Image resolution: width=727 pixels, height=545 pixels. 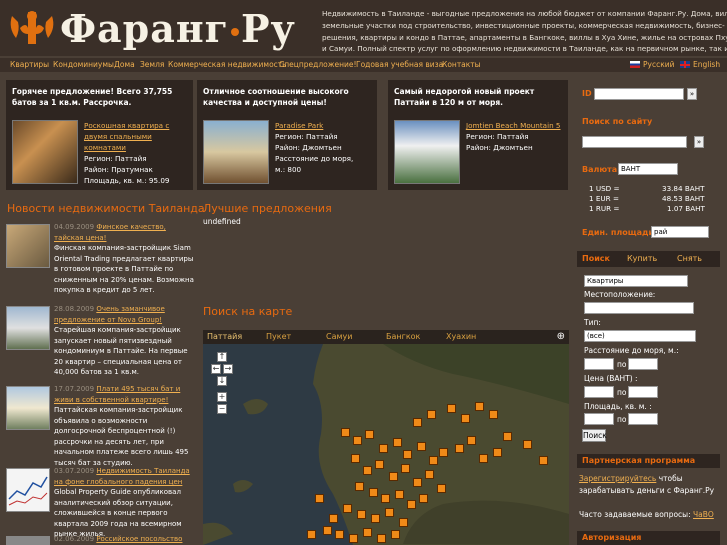 I want to click on lang-russian: Русский, so click(x=652, y=64).